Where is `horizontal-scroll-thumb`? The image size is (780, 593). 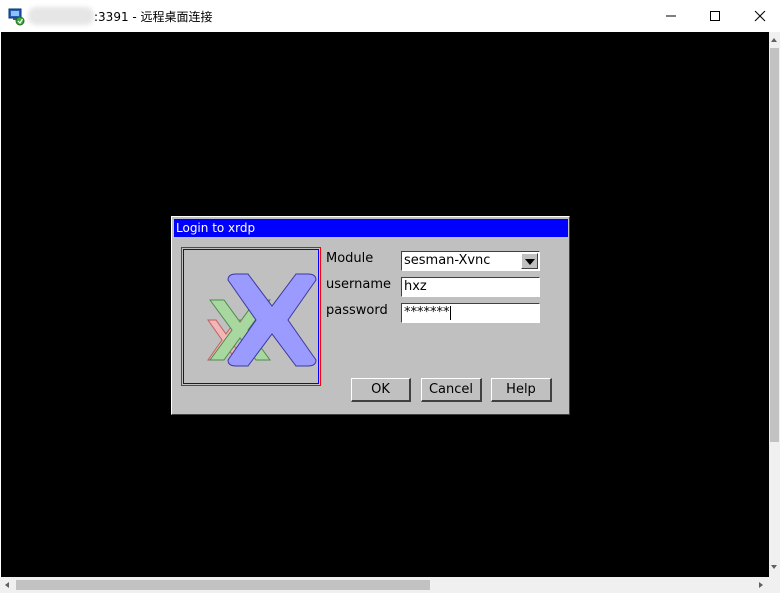
horizontal-scroll-thumb is located at coordinates (223, 585).